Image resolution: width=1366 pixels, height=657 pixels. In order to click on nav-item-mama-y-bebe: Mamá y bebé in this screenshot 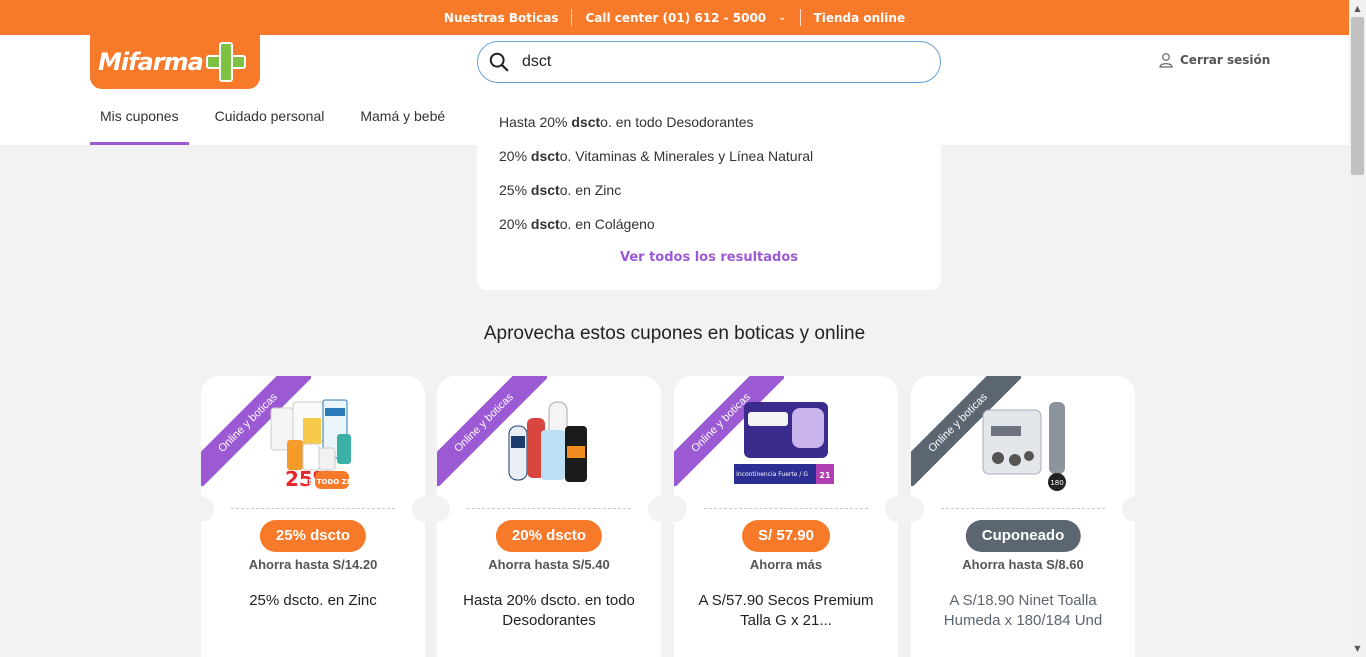, I will do `click(402, 123)`.